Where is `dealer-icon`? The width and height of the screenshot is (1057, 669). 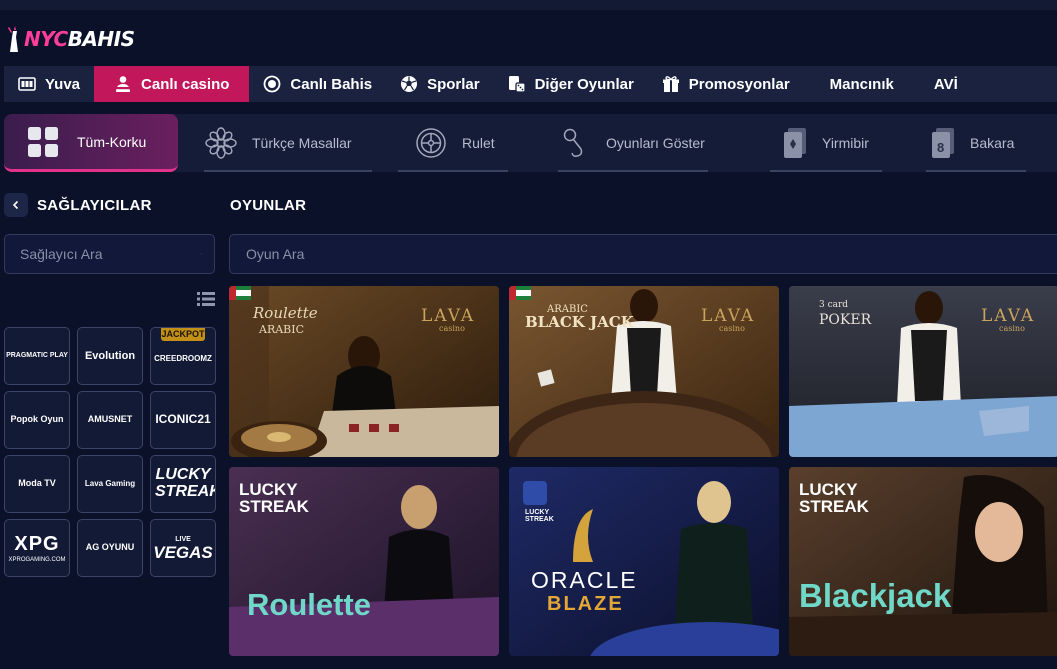 dealer-icon is located at coordinates (123, 84).